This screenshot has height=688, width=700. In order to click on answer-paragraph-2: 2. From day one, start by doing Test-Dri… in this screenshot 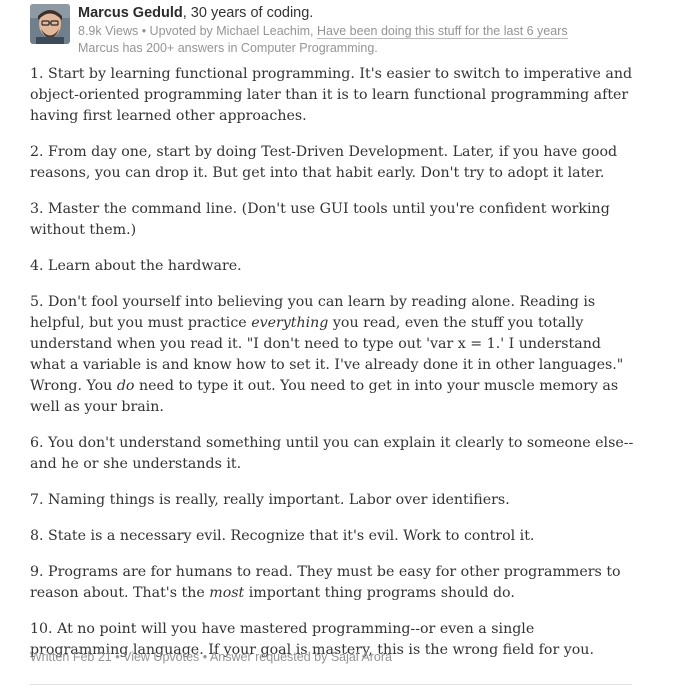, I will do `click(324, 162)`.